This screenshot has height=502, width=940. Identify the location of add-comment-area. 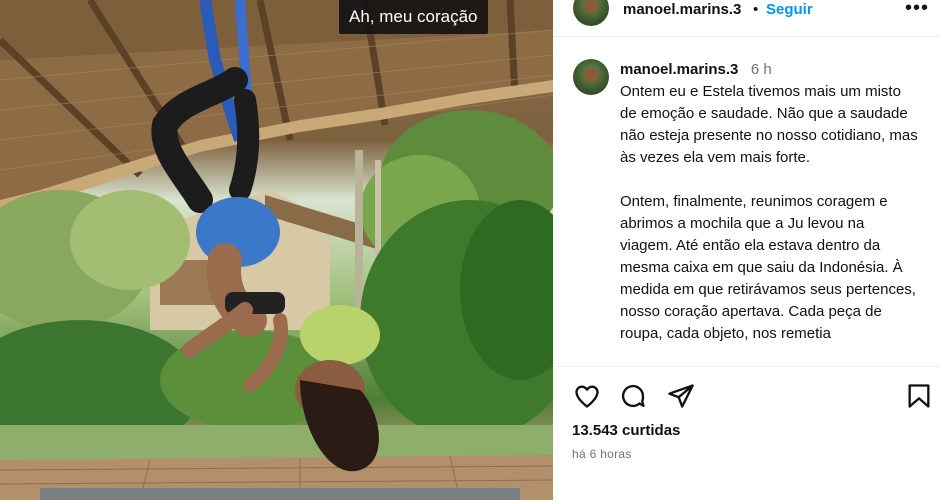
(722, 497).